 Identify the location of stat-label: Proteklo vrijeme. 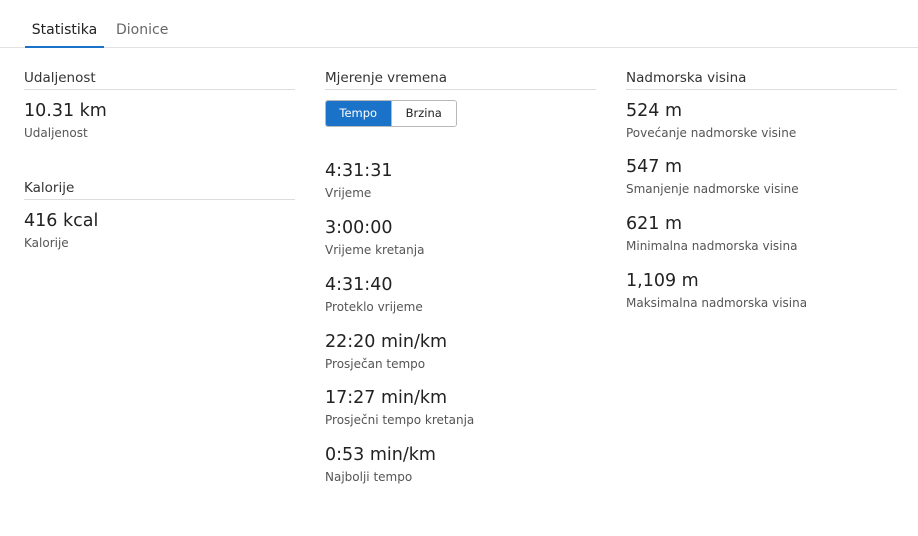
(374, 307).